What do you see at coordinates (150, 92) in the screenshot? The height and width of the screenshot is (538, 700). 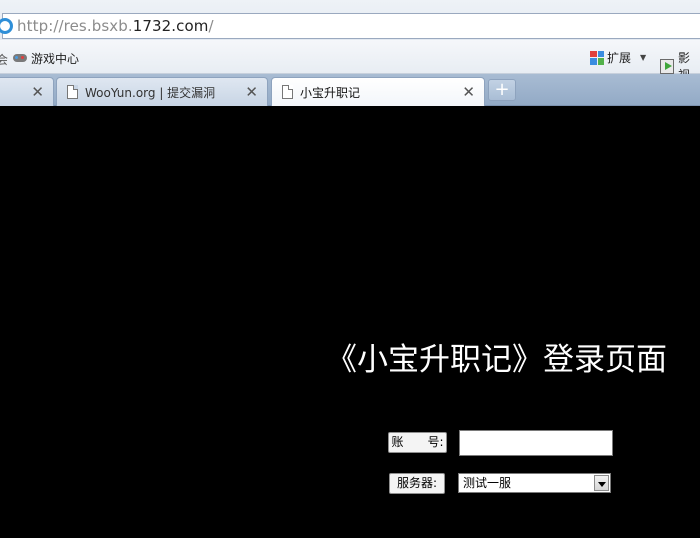 I see `tab-label: WooYun.org | 提交漏洞` at bounding box center [150, 92].